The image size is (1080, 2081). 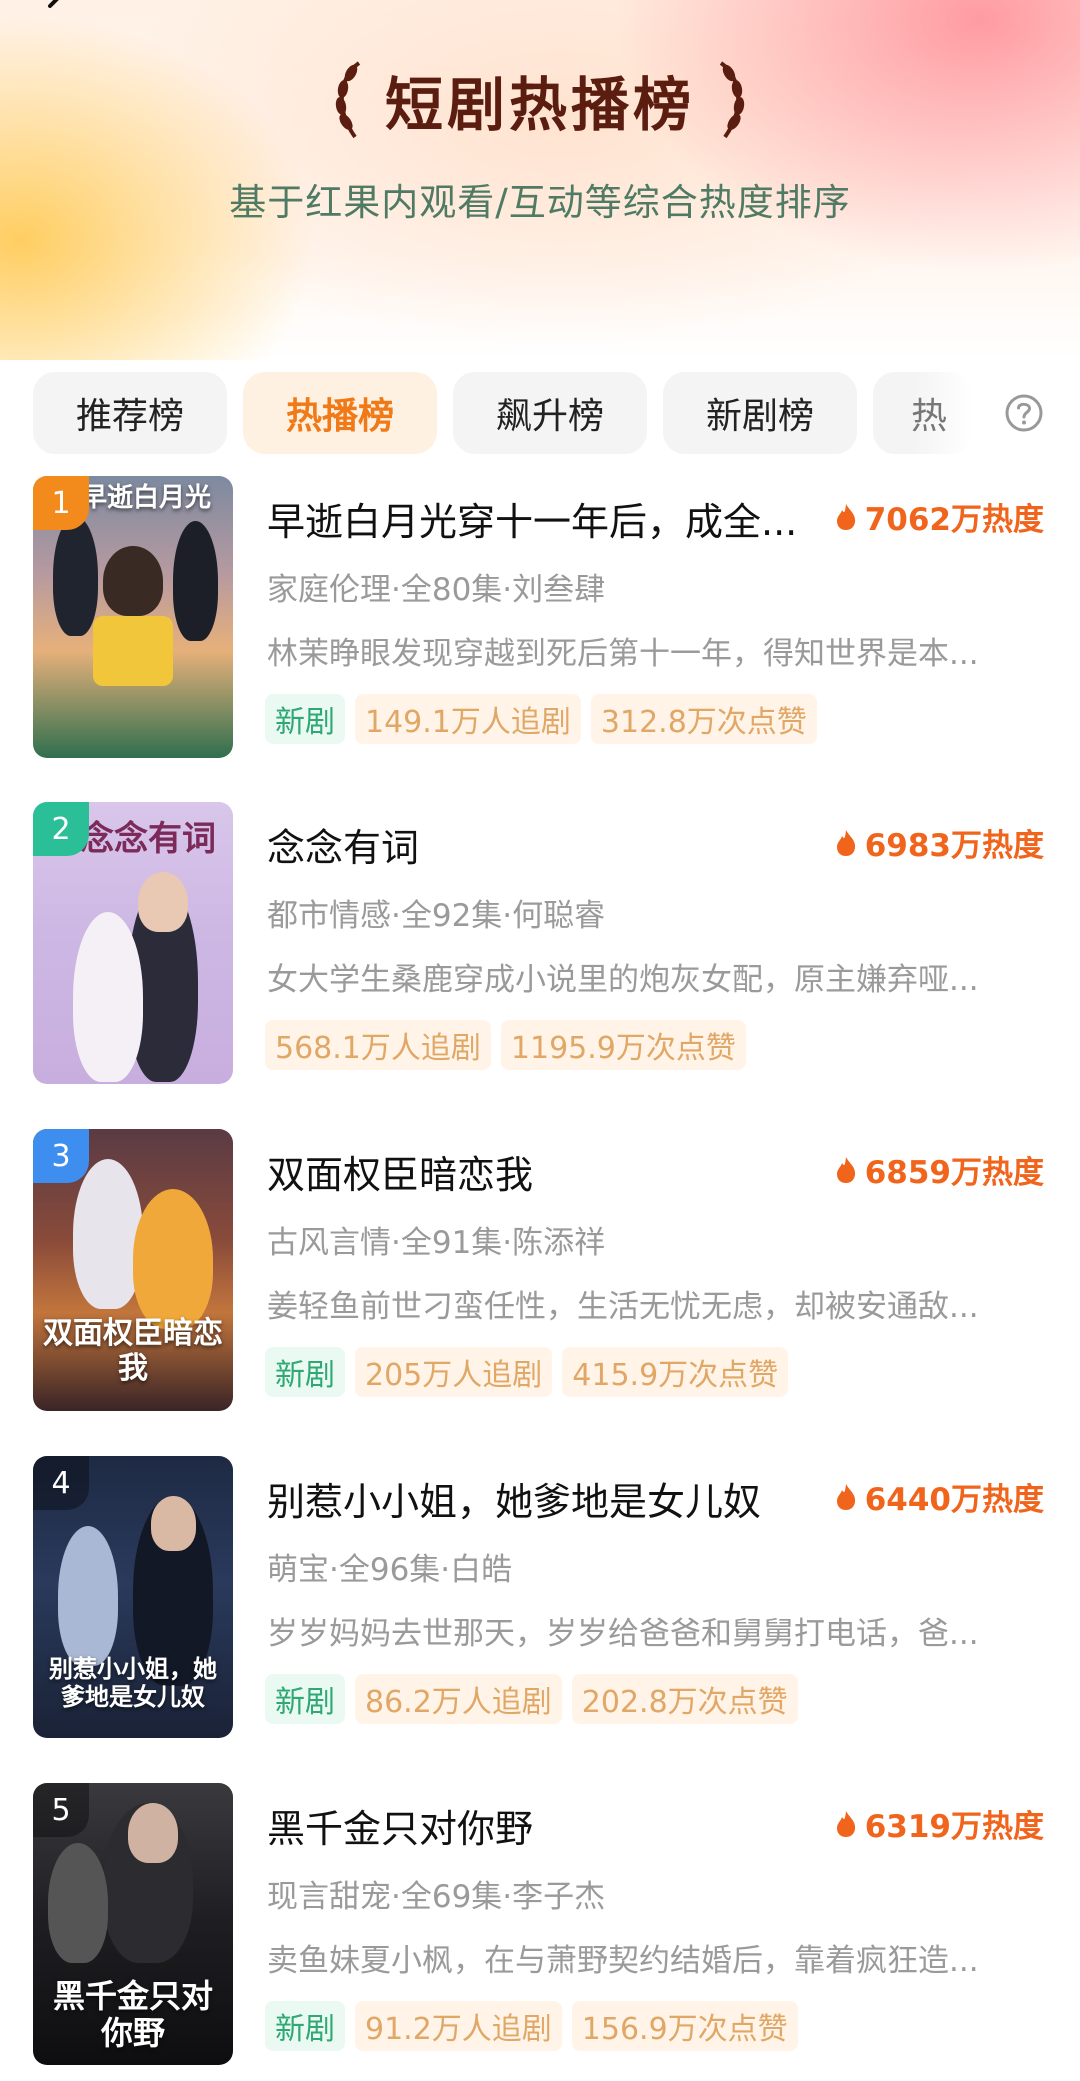 I want to click on rank-badge: 5, so click(x=61, y=1810).